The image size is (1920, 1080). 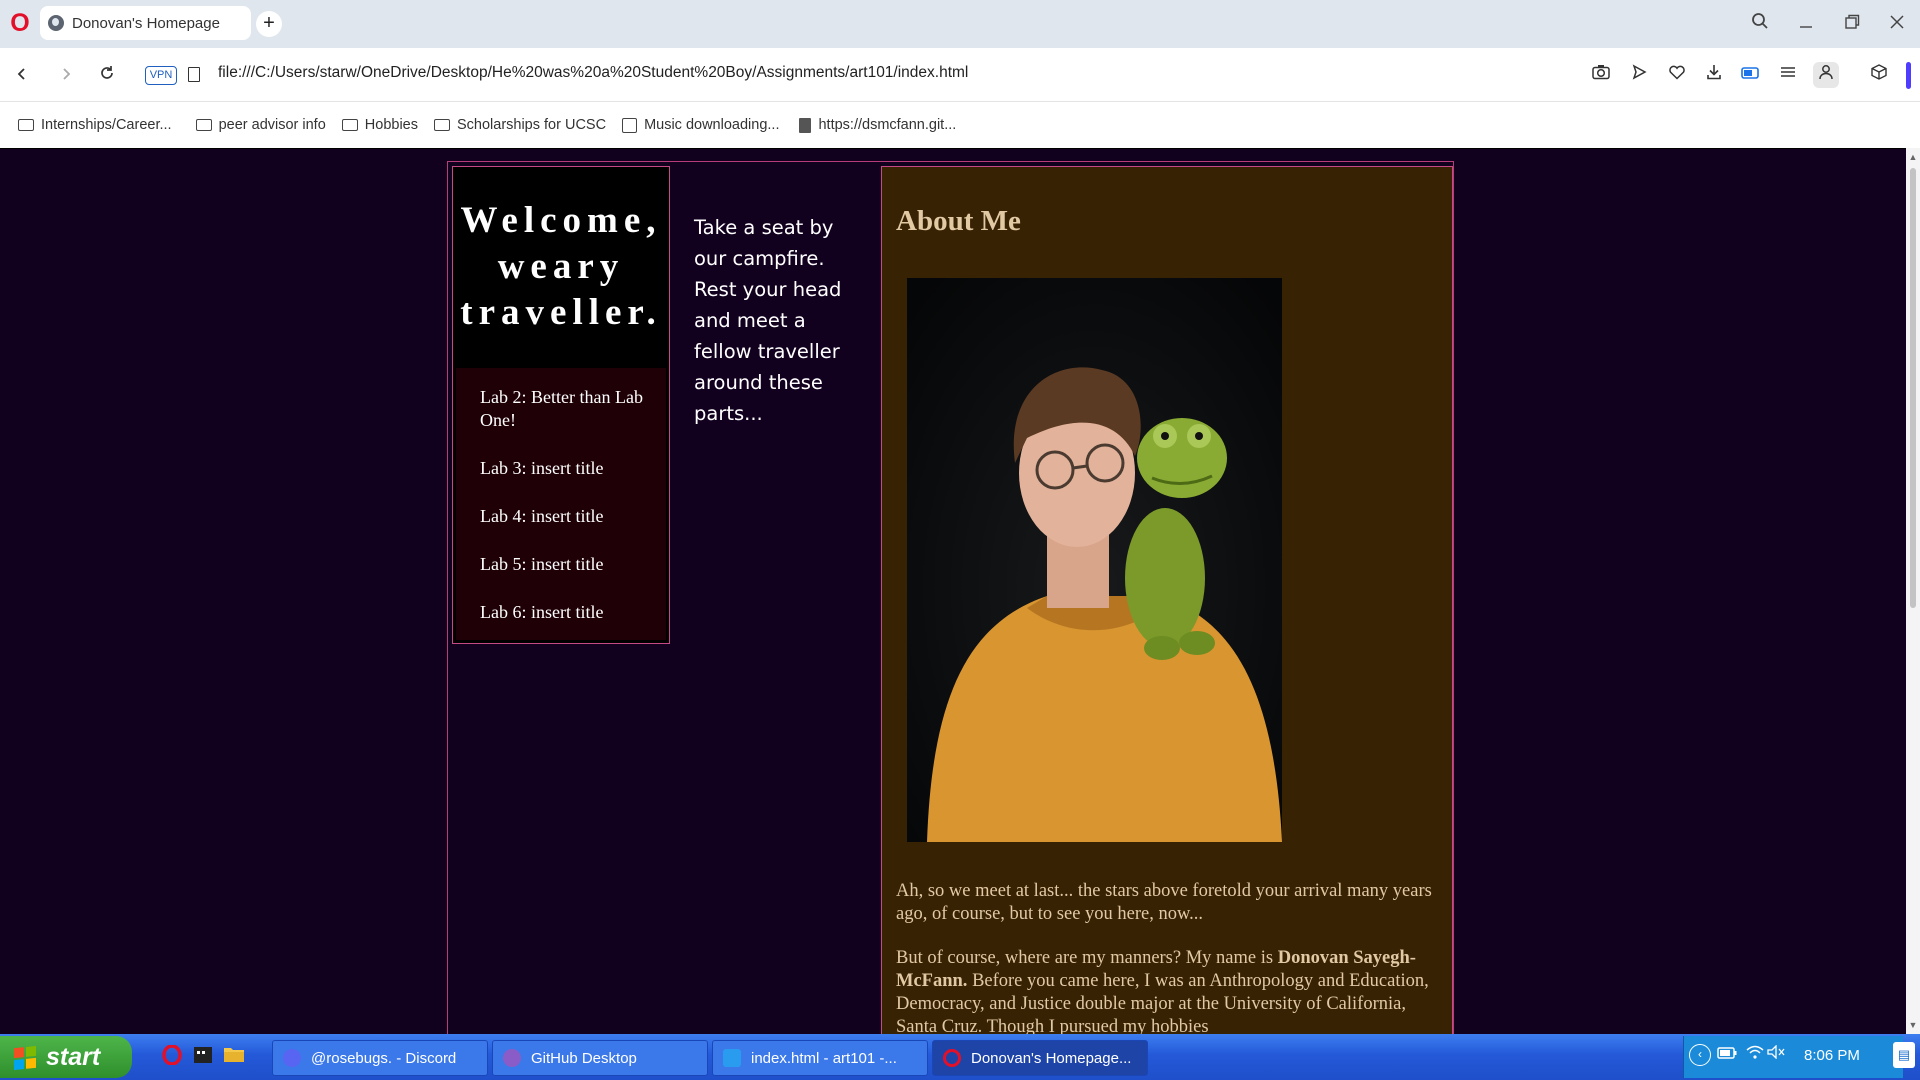 What do you see at coordinates (384, 1058) in the screenshot?
I see `task-label: @rosebugs. - Discord` at bounding box center [384, 1058].